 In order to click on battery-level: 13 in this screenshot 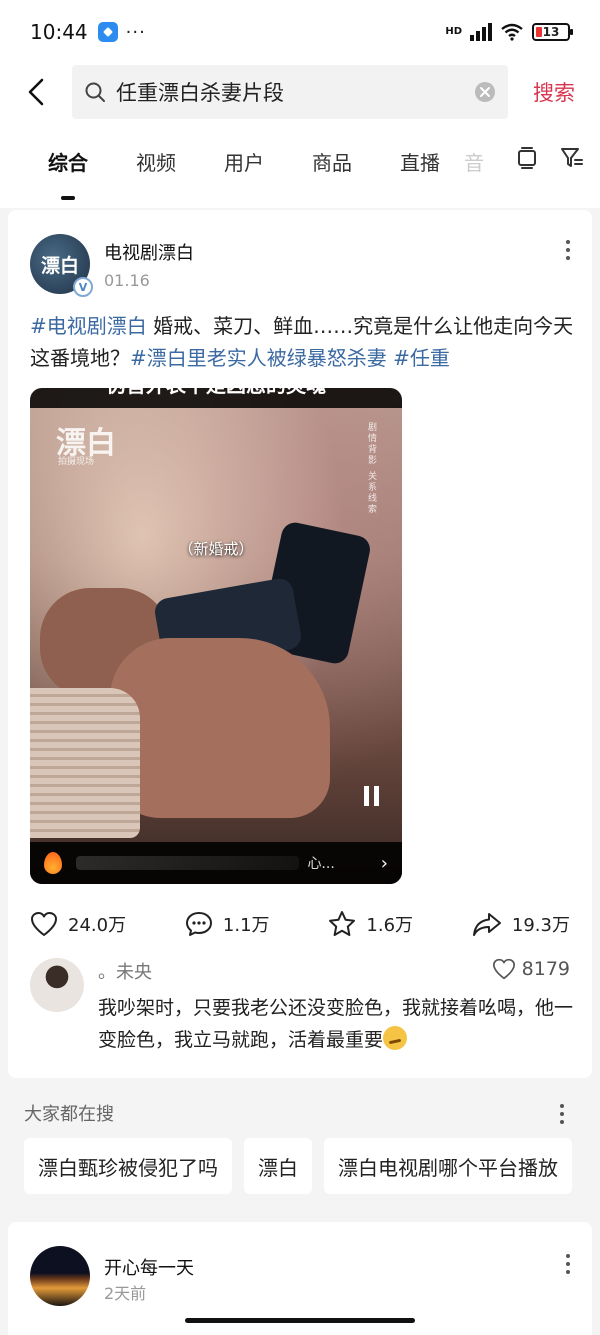, I will do `click(551, 32)`.